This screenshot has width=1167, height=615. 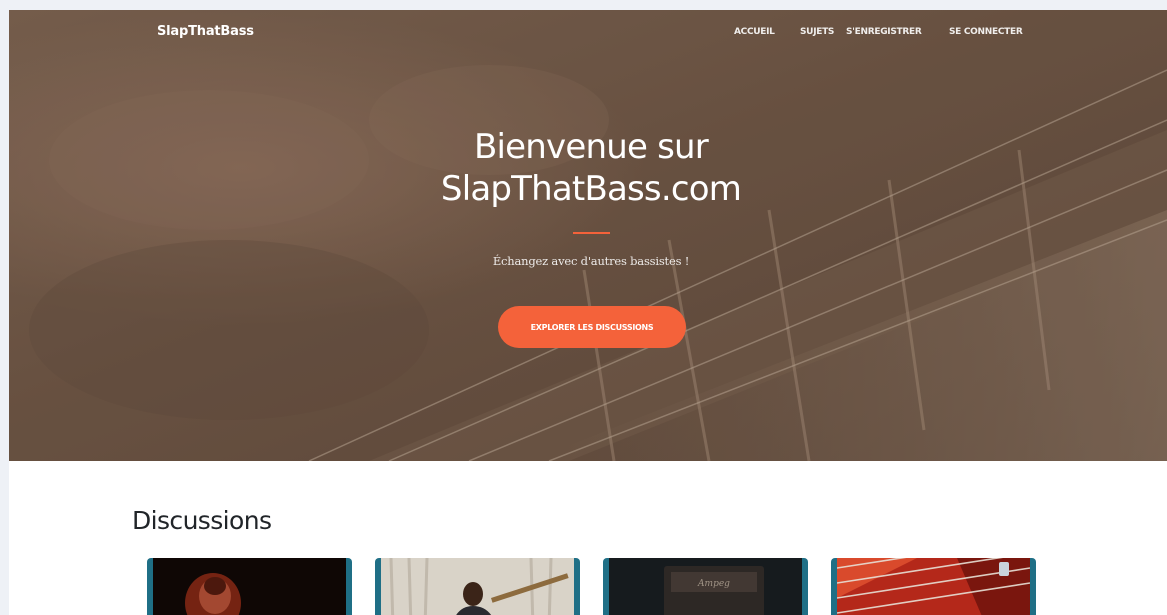 What do you see at coordinates (986, 32) in the screenshot?
I see `nav-link-login: SE CONNECTER` at bounding box center [986, 32].